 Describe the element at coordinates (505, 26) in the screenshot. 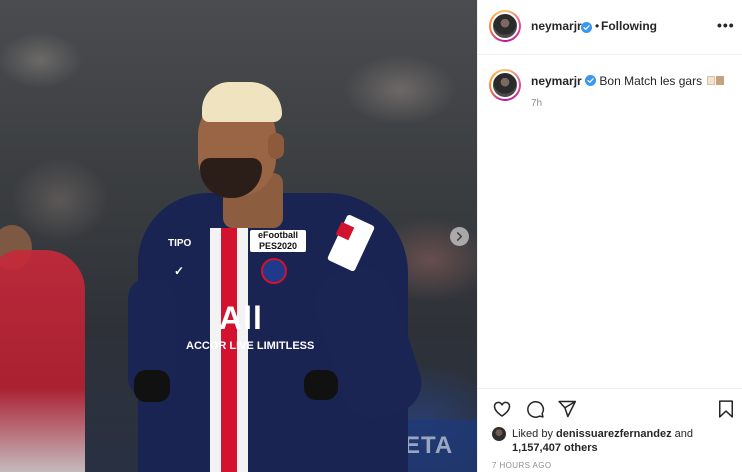

I see `avatar` at that location.